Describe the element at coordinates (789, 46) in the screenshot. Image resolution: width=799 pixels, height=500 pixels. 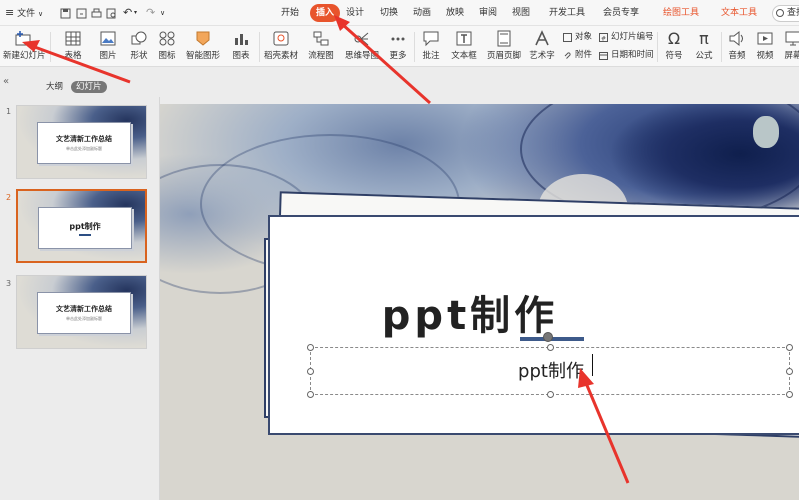
I see `screen-button: 屏幕` at that location.